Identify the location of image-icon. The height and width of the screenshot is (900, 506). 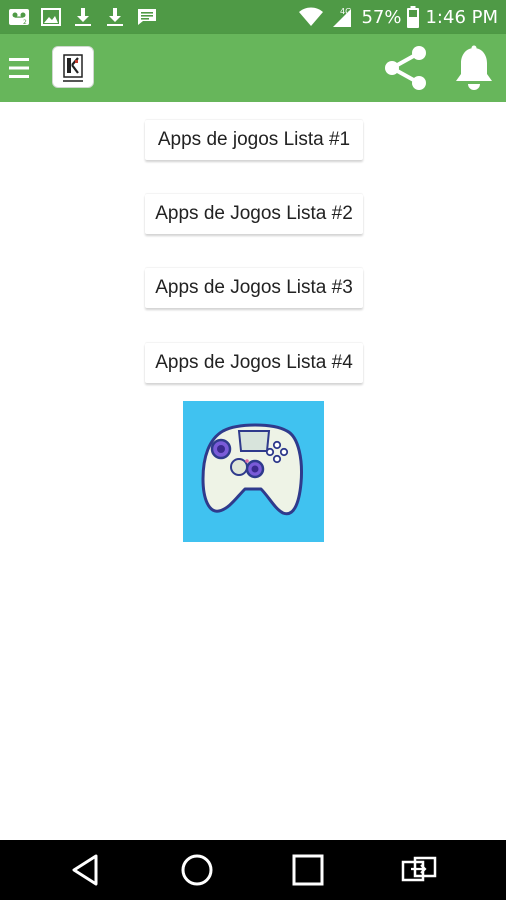
(51, 17).